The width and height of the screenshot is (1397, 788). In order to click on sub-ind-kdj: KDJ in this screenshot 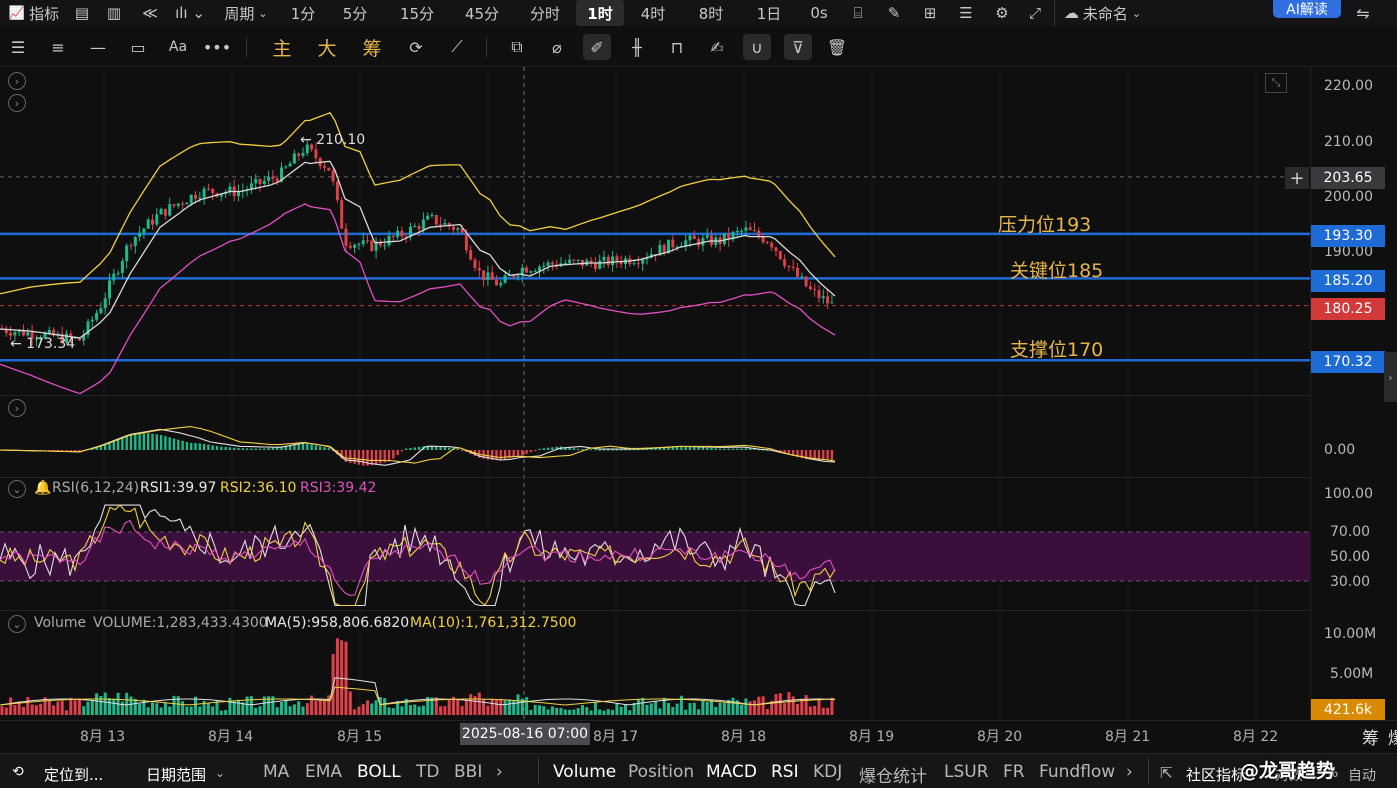, I will do `click(827, 772)`.